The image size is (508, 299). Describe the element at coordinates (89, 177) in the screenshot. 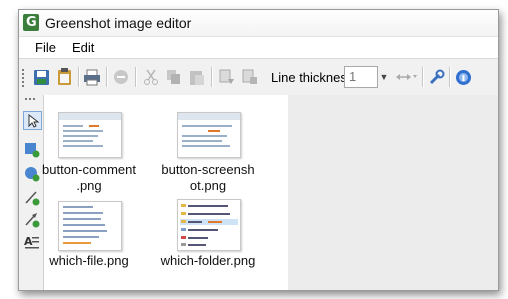

I see `file-name: button-comment .png` at that location.